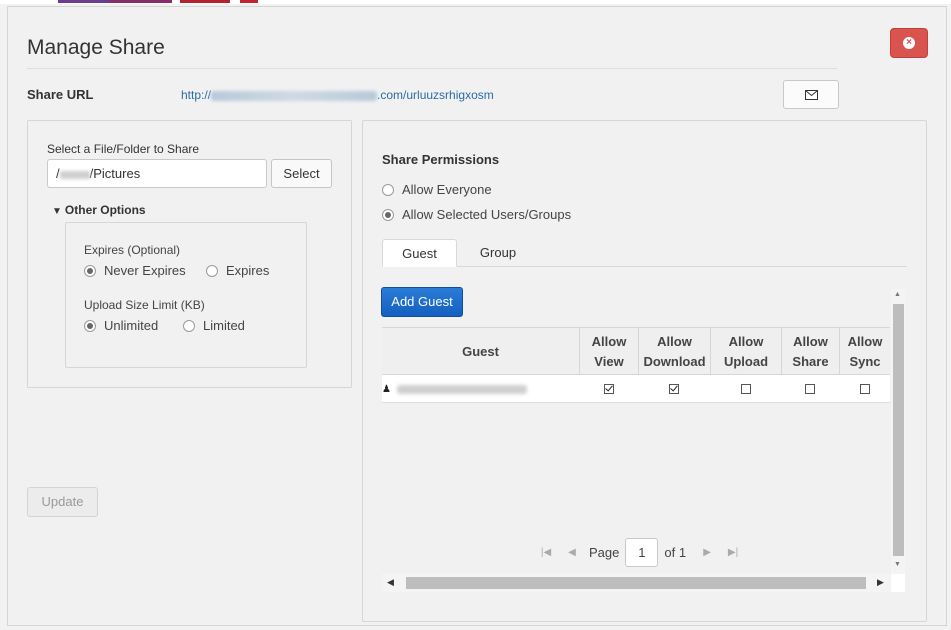 The width and height of the screenshot is (951, 630). Describe the element at coordinates (224, 325) in the screenshot. I see `radio-label: Limited` at that location.